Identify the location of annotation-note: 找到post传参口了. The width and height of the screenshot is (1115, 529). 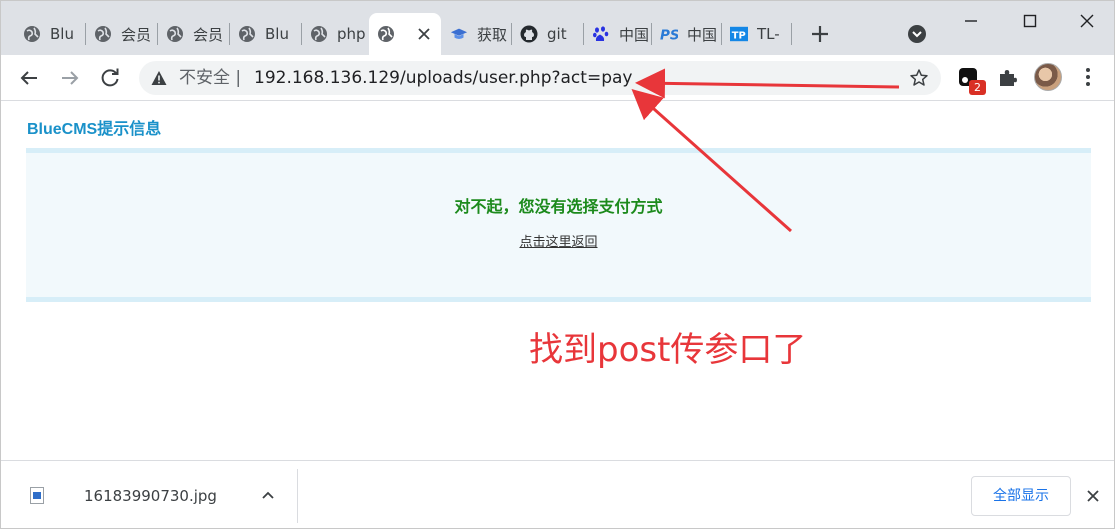
(668, 350).